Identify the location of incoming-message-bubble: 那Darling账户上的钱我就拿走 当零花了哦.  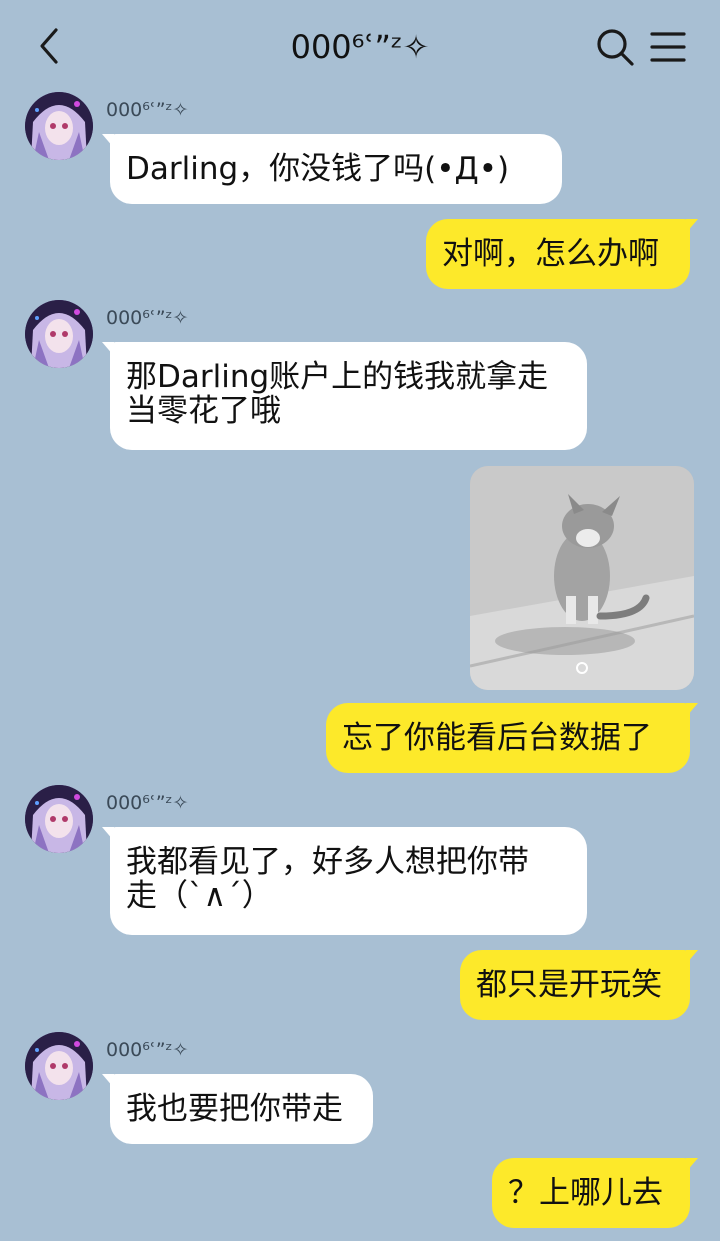
(344, 396).